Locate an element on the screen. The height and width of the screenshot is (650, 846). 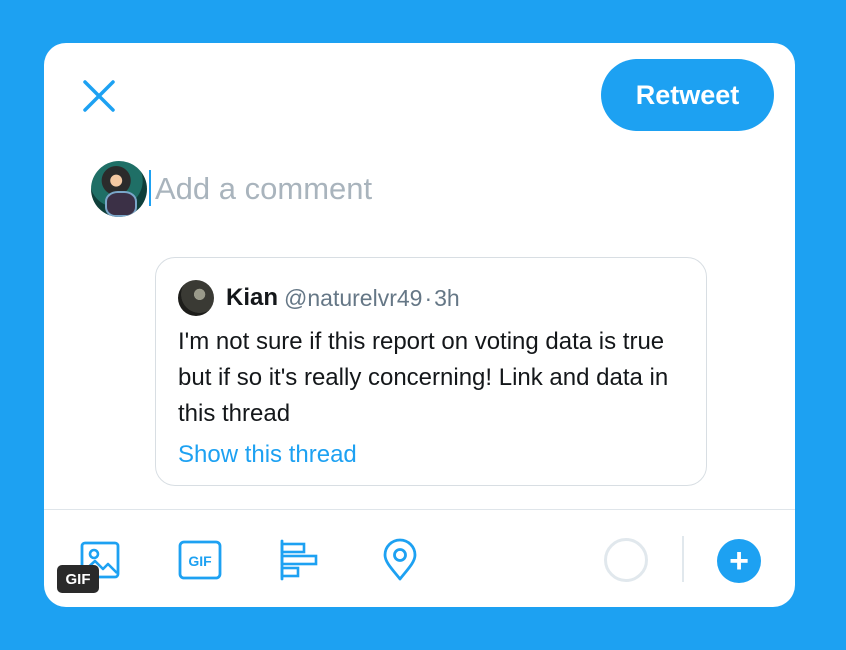
poll-icon is located at coordinates (299, 560).